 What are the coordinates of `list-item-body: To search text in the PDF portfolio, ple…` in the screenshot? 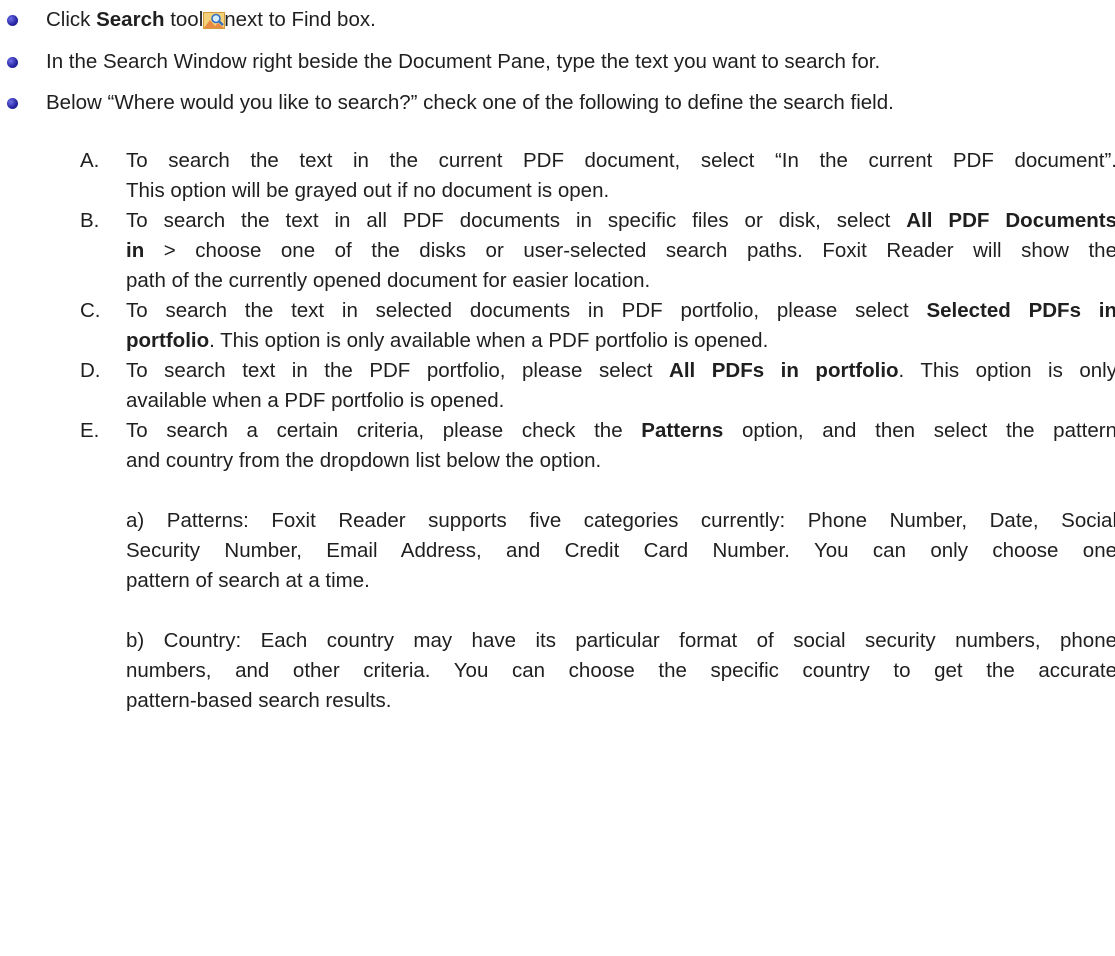 It's located at (620, 386).